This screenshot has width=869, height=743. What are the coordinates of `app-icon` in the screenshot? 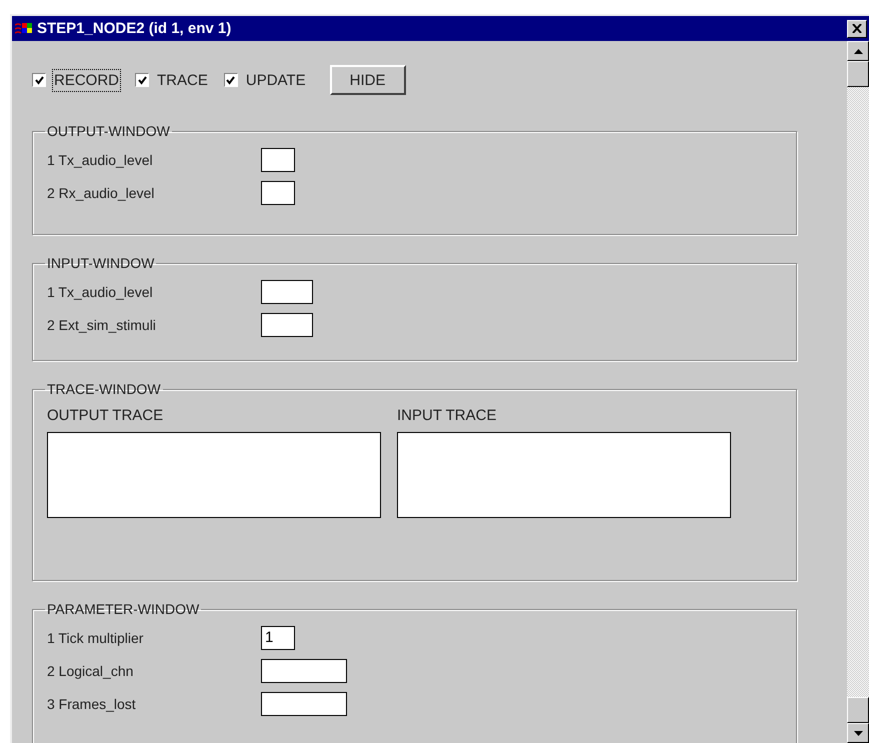 It's located at (24, 29).